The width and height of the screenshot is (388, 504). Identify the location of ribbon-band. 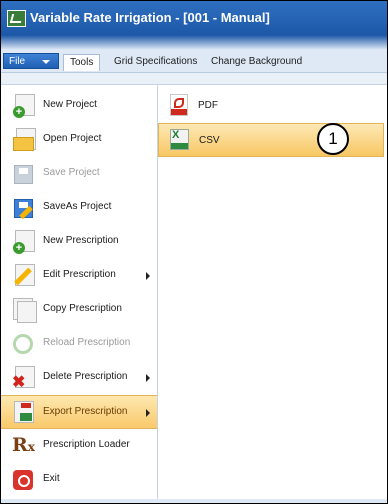
(194, 79).